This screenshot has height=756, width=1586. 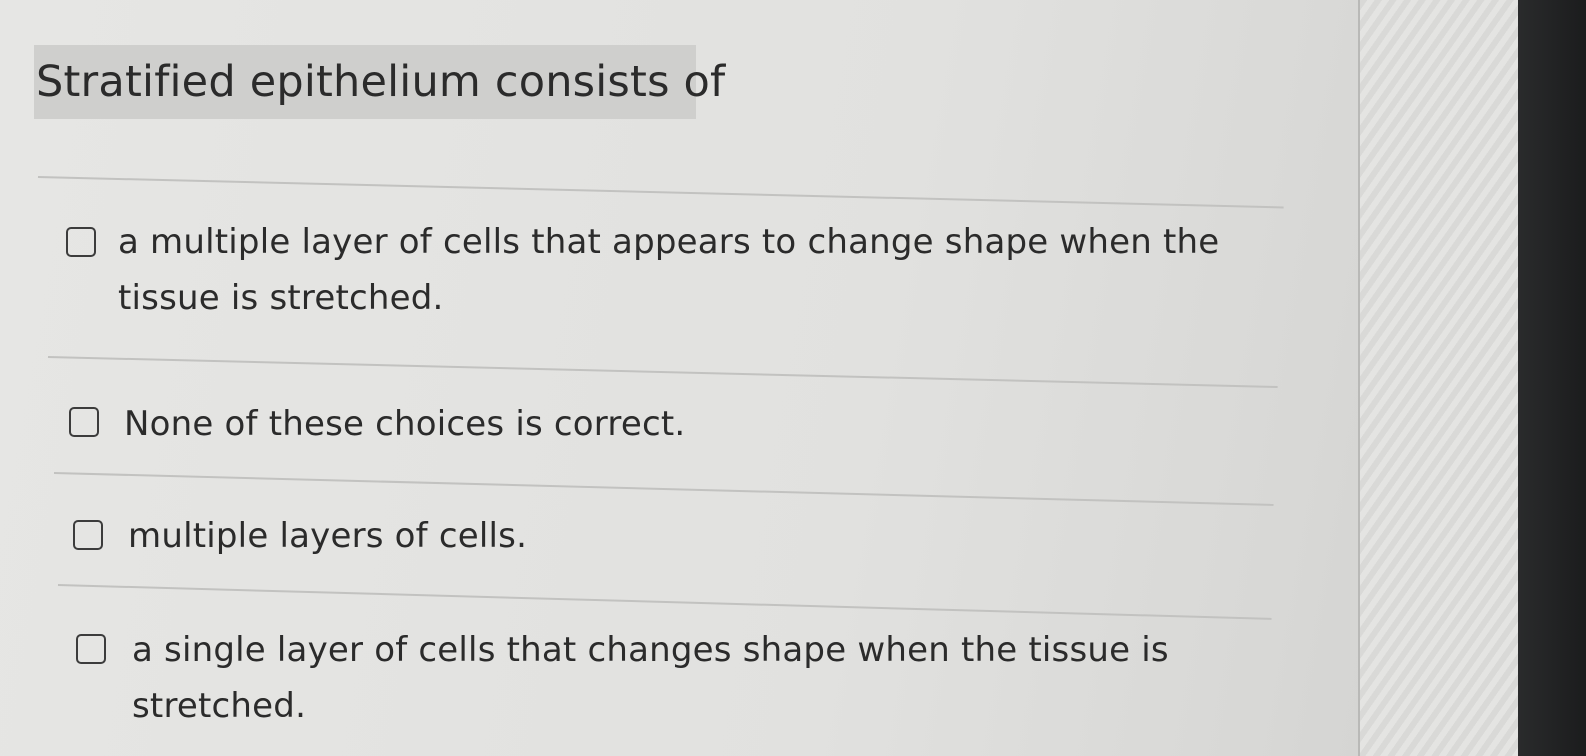 I want to click on option-label: multiple layers of cells., so click(x=328, y=536).